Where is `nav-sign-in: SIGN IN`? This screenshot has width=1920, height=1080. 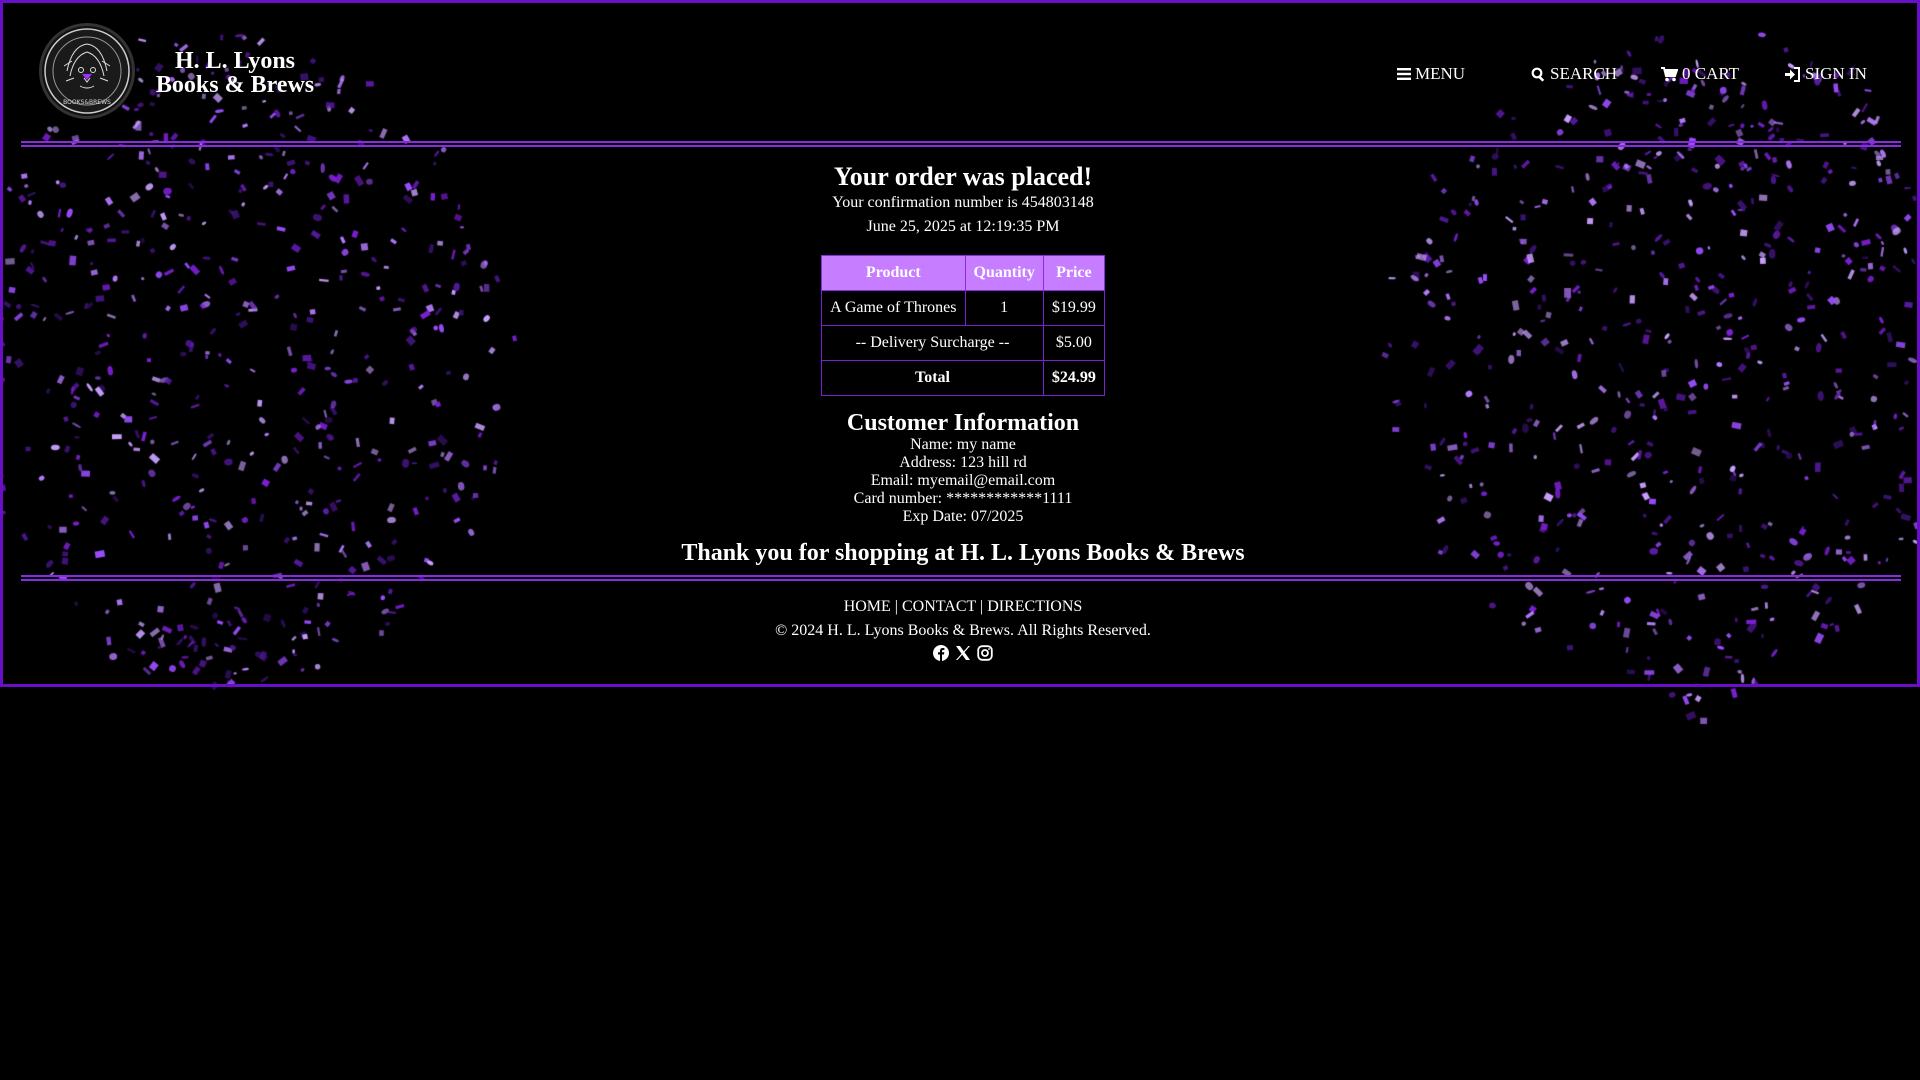 nav-sign-in: SIGN IN is located at coordinates (1826, 74).